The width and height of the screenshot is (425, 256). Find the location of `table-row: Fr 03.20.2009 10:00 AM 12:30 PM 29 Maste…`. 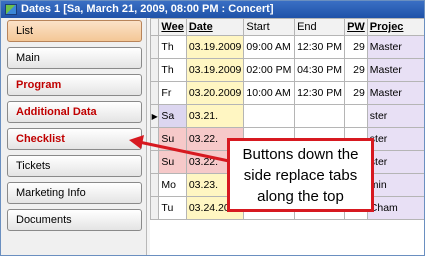

table-row: Fr 03.20.2009 10:00 AM 12:30 PM 29 Maste… is located at coordinates (286, 93).